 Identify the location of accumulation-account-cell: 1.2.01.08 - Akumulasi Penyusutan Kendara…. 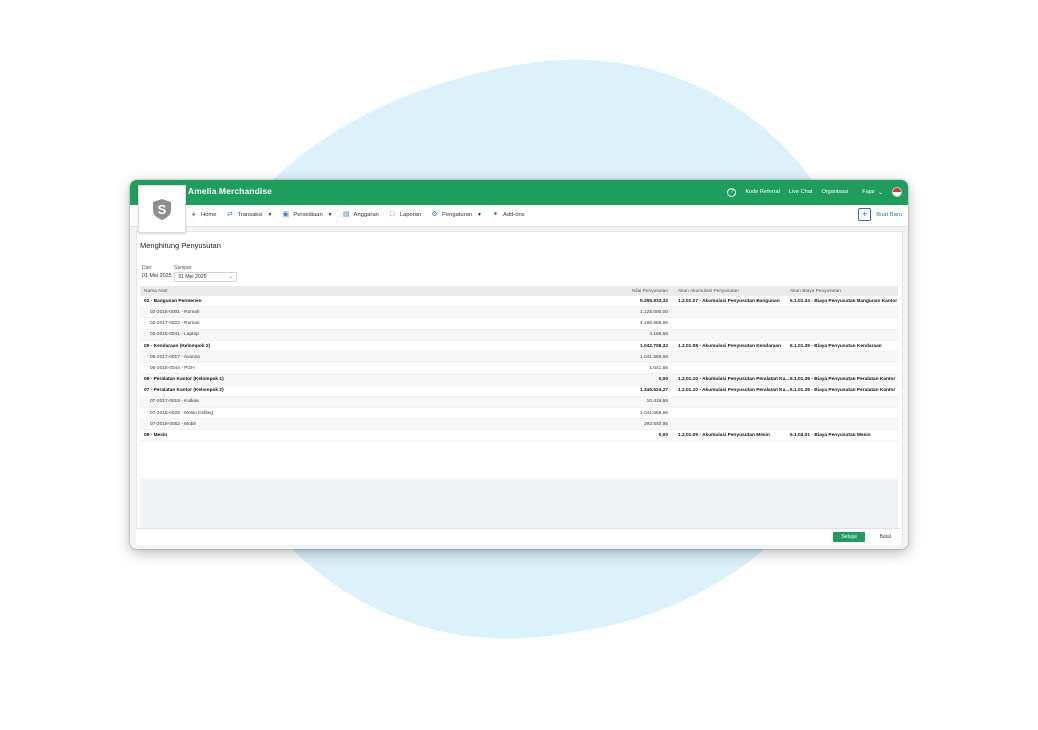
(729, 346).